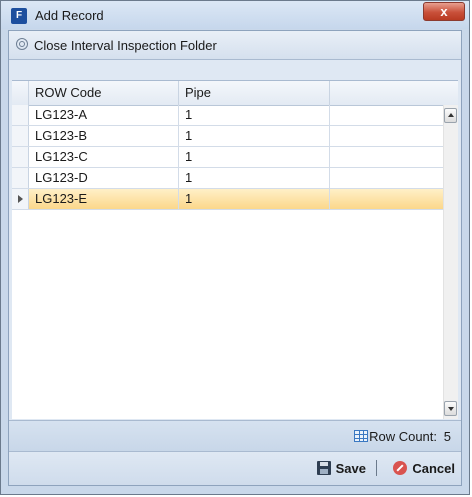 The width and height of the screenshot is (472, 497). I want to click on window-title: Add Record, so click(69, 15).